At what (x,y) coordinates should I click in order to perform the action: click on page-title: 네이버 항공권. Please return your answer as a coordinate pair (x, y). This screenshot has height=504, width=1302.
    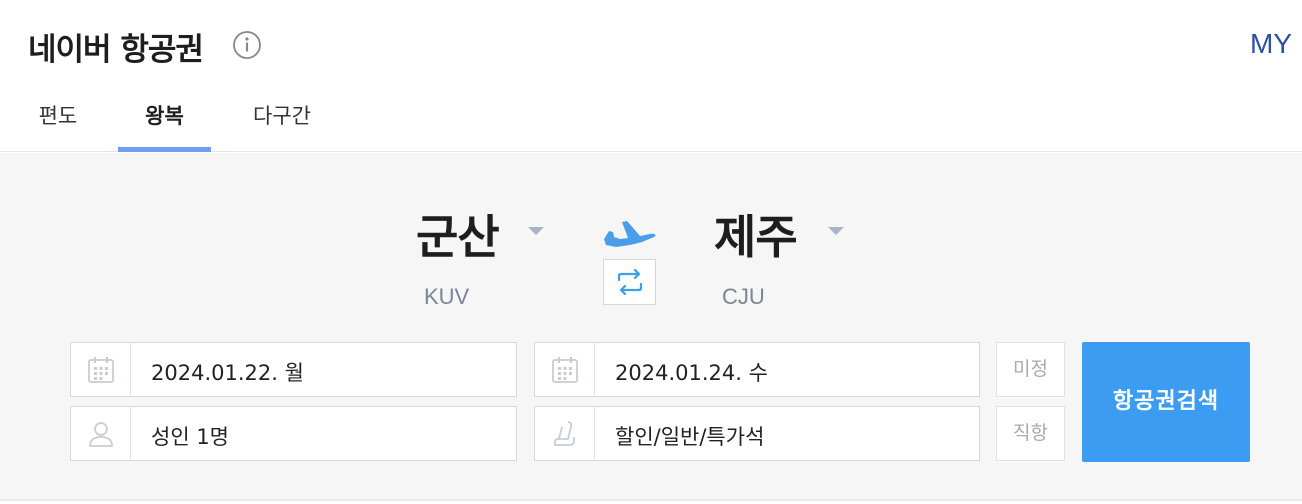
    Looking at the image, I should click on (116, 50).